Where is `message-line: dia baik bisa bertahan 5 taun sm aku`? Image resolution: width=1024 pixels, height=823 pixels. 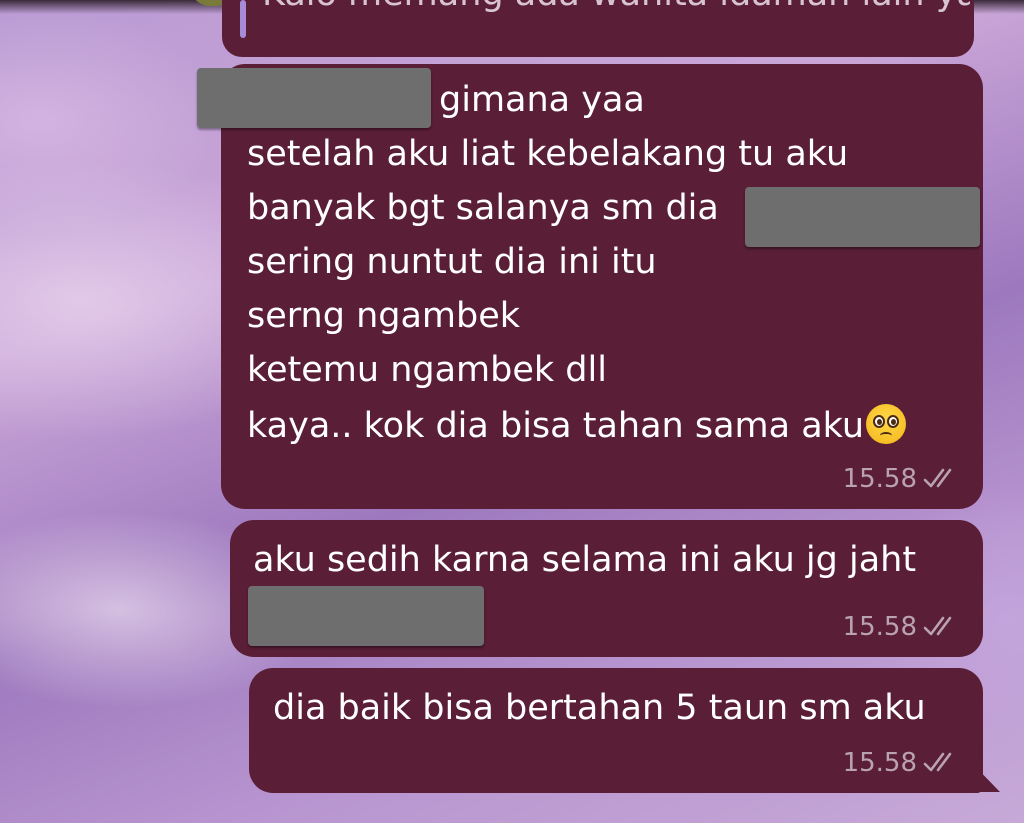 message-line: dia baik bisa bertahan 5 taun sm aku is located at coordinates (599, 708).